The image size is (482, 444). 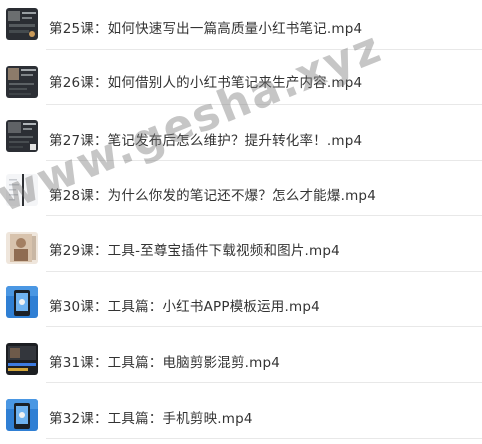 I want to click on file-row: 第27课：笔记发布后怎么维护？提升转化率！.mp4, so click(x=241, y=136).